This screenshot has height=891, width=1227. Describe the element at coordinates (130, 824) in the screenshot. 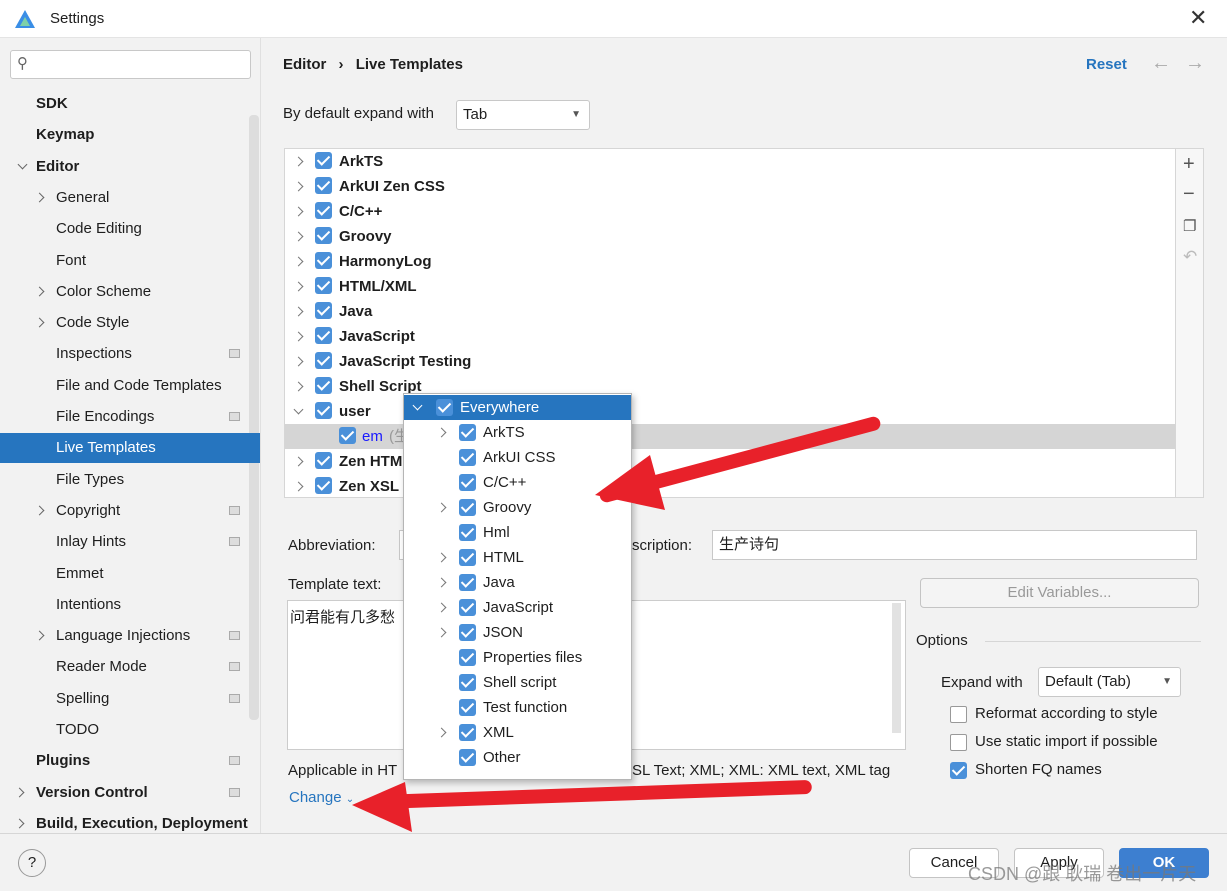

I see `sidebar-item-build-execution-deployment: Build, Execution, Deployment` at that location.